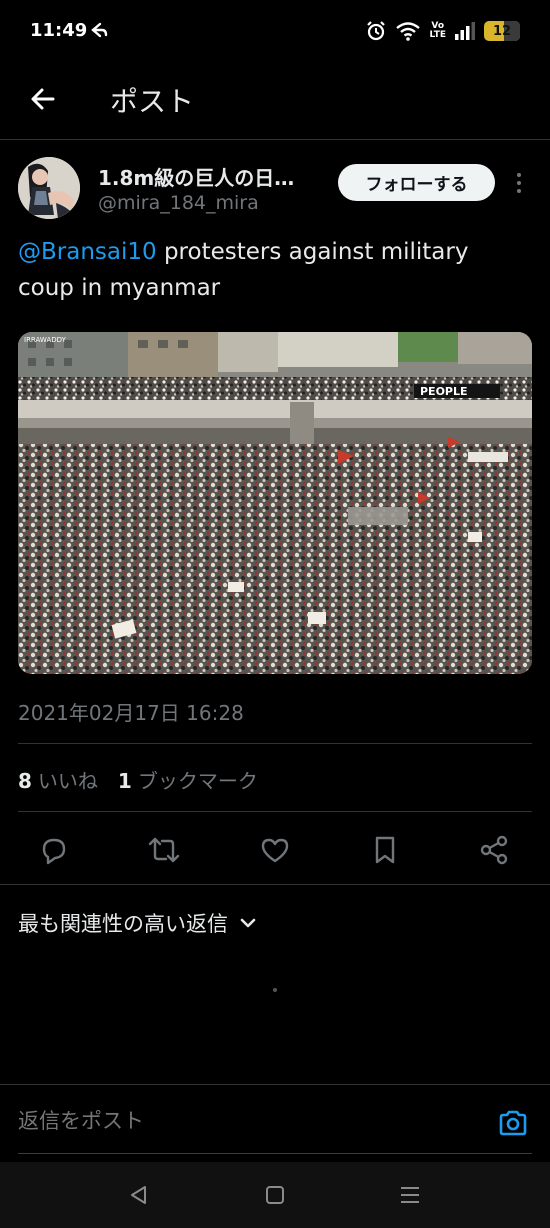  I want to click on nav-home-icon, so click(275, 1195).